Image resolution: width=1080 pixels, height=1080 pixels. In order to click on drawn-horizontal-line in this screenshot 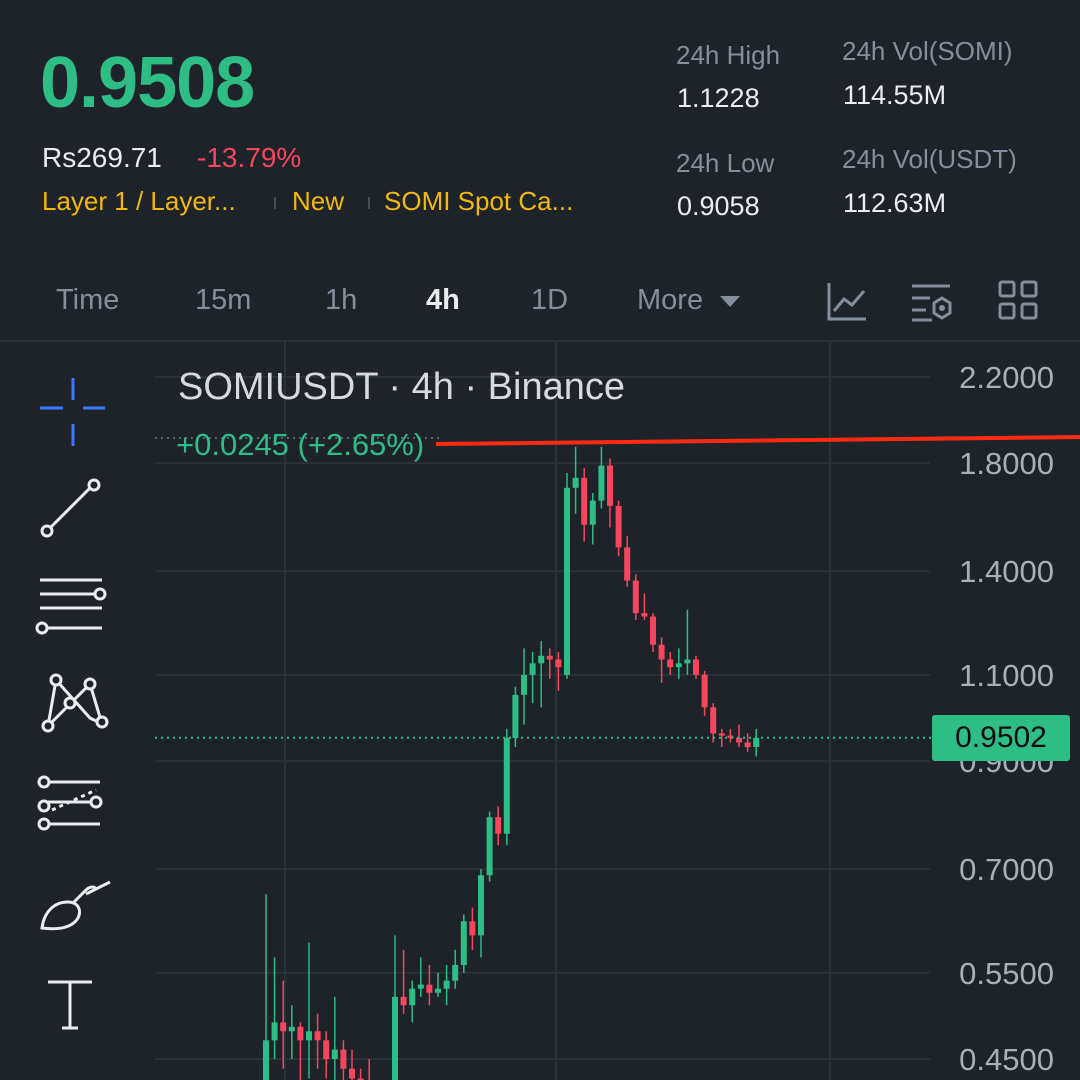, I will do `click(757, 441)`.